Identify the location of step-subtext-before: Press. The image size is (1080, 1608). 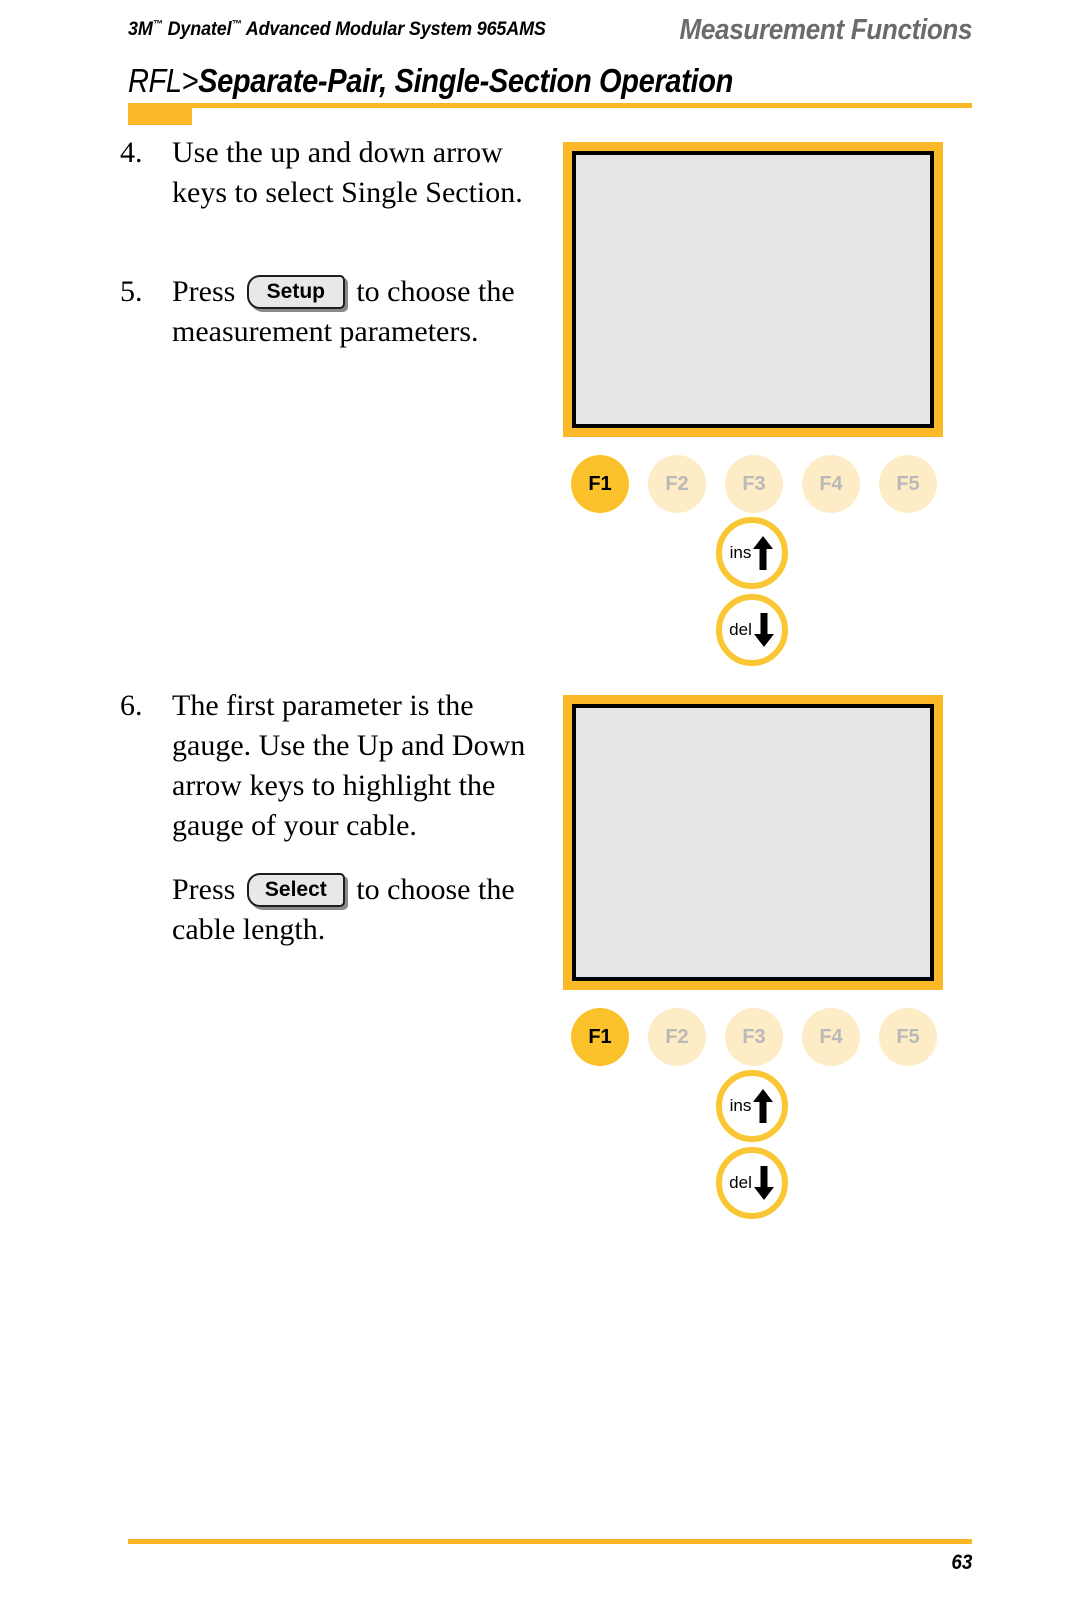
(204, 889).